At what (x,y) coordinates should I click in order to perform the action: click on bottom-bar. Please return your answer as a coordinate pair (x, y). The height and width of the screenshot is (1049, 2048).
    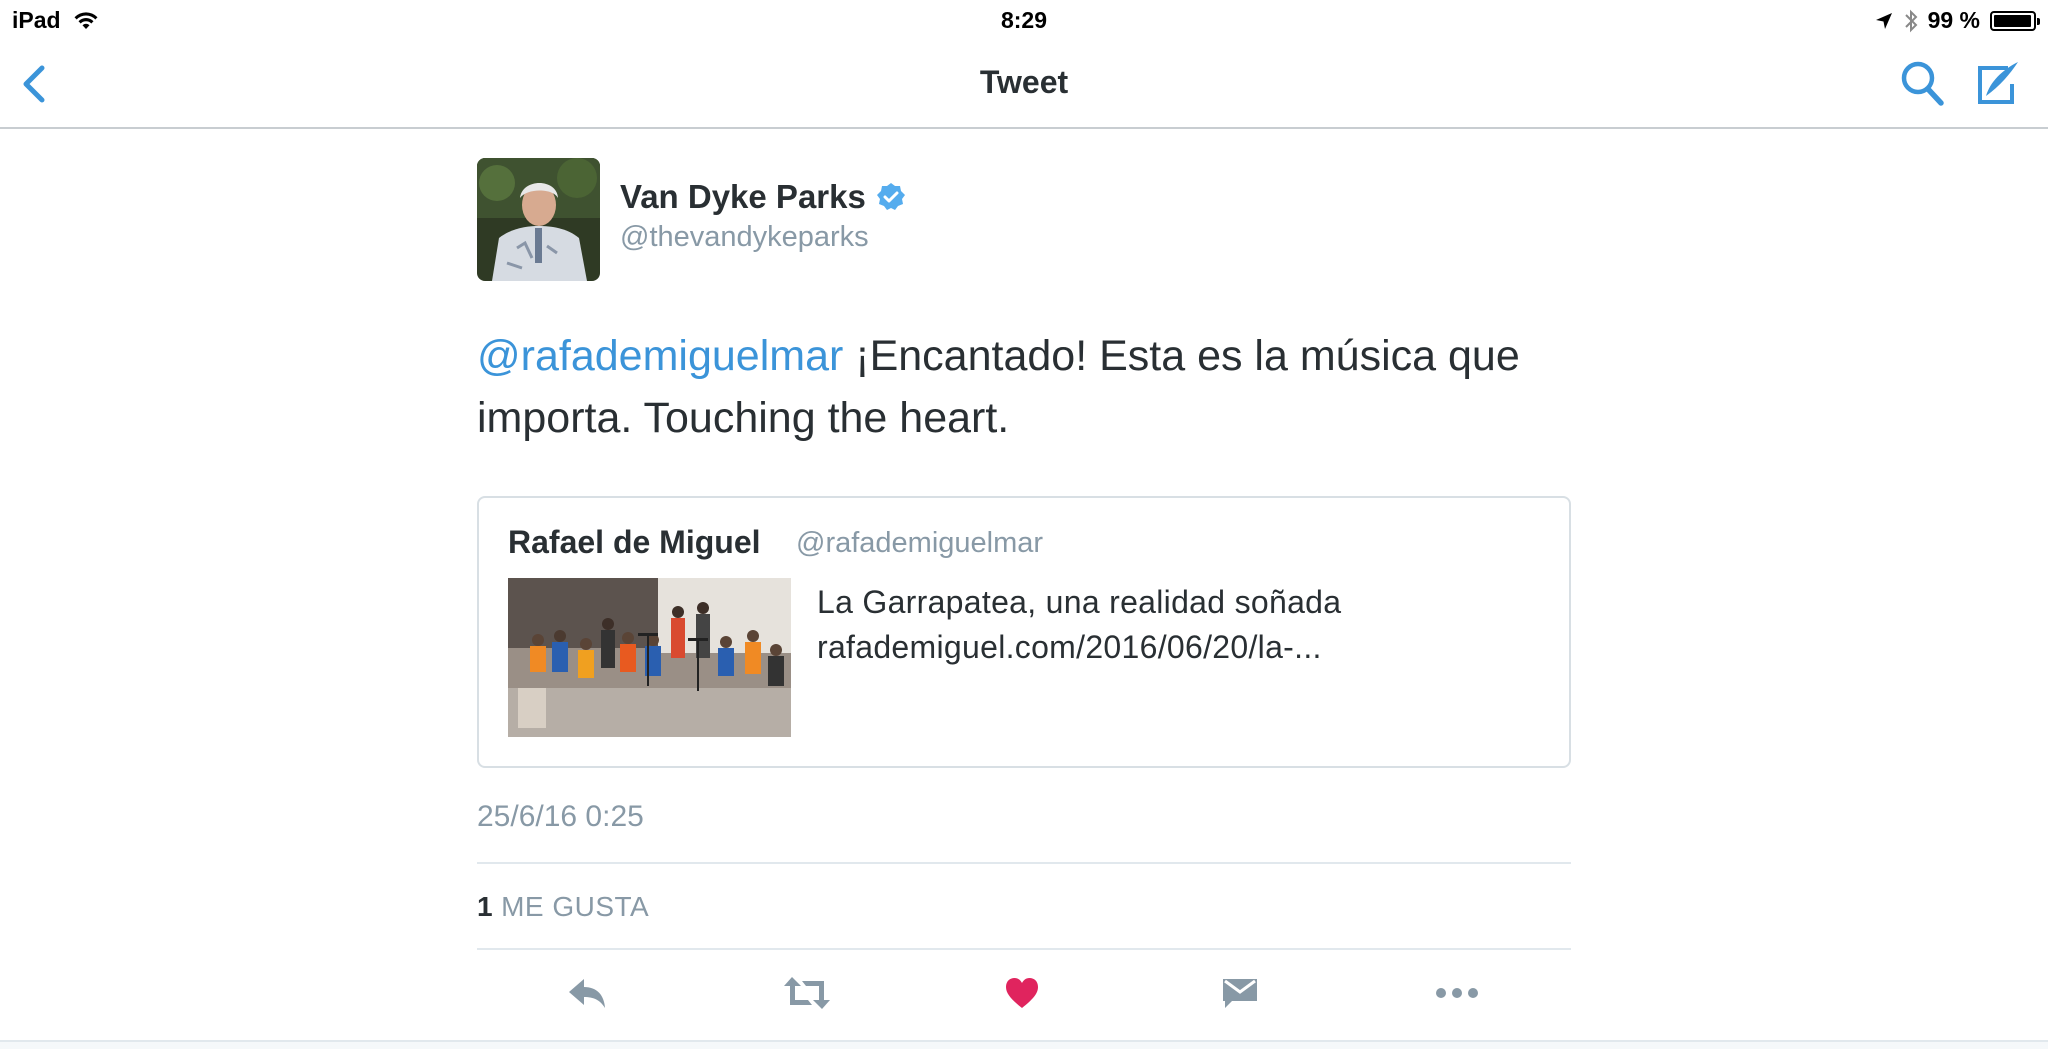
    Looking at the image, I should click on (1024, 1044).